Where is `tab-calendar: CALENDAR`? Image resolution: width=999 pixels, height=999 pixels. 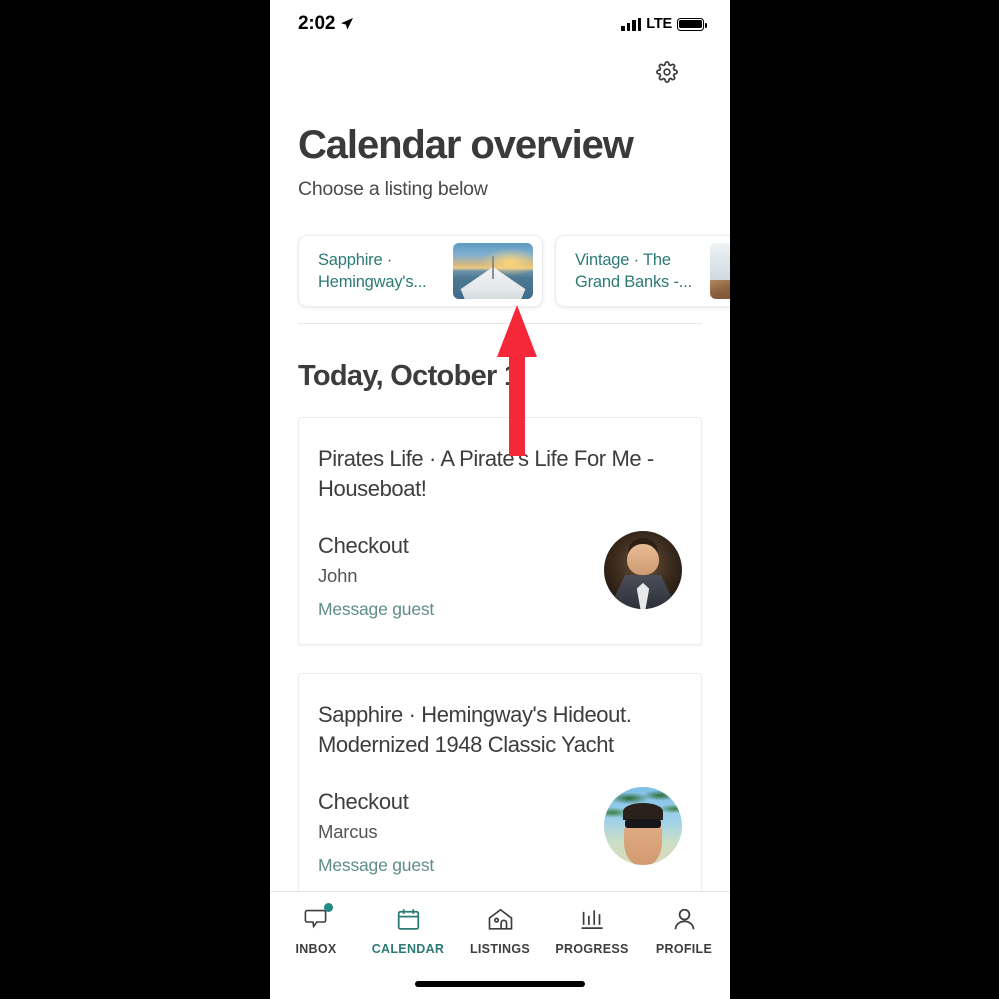
tab-calendar: CALENDAR is located at coordinates (408, 930).